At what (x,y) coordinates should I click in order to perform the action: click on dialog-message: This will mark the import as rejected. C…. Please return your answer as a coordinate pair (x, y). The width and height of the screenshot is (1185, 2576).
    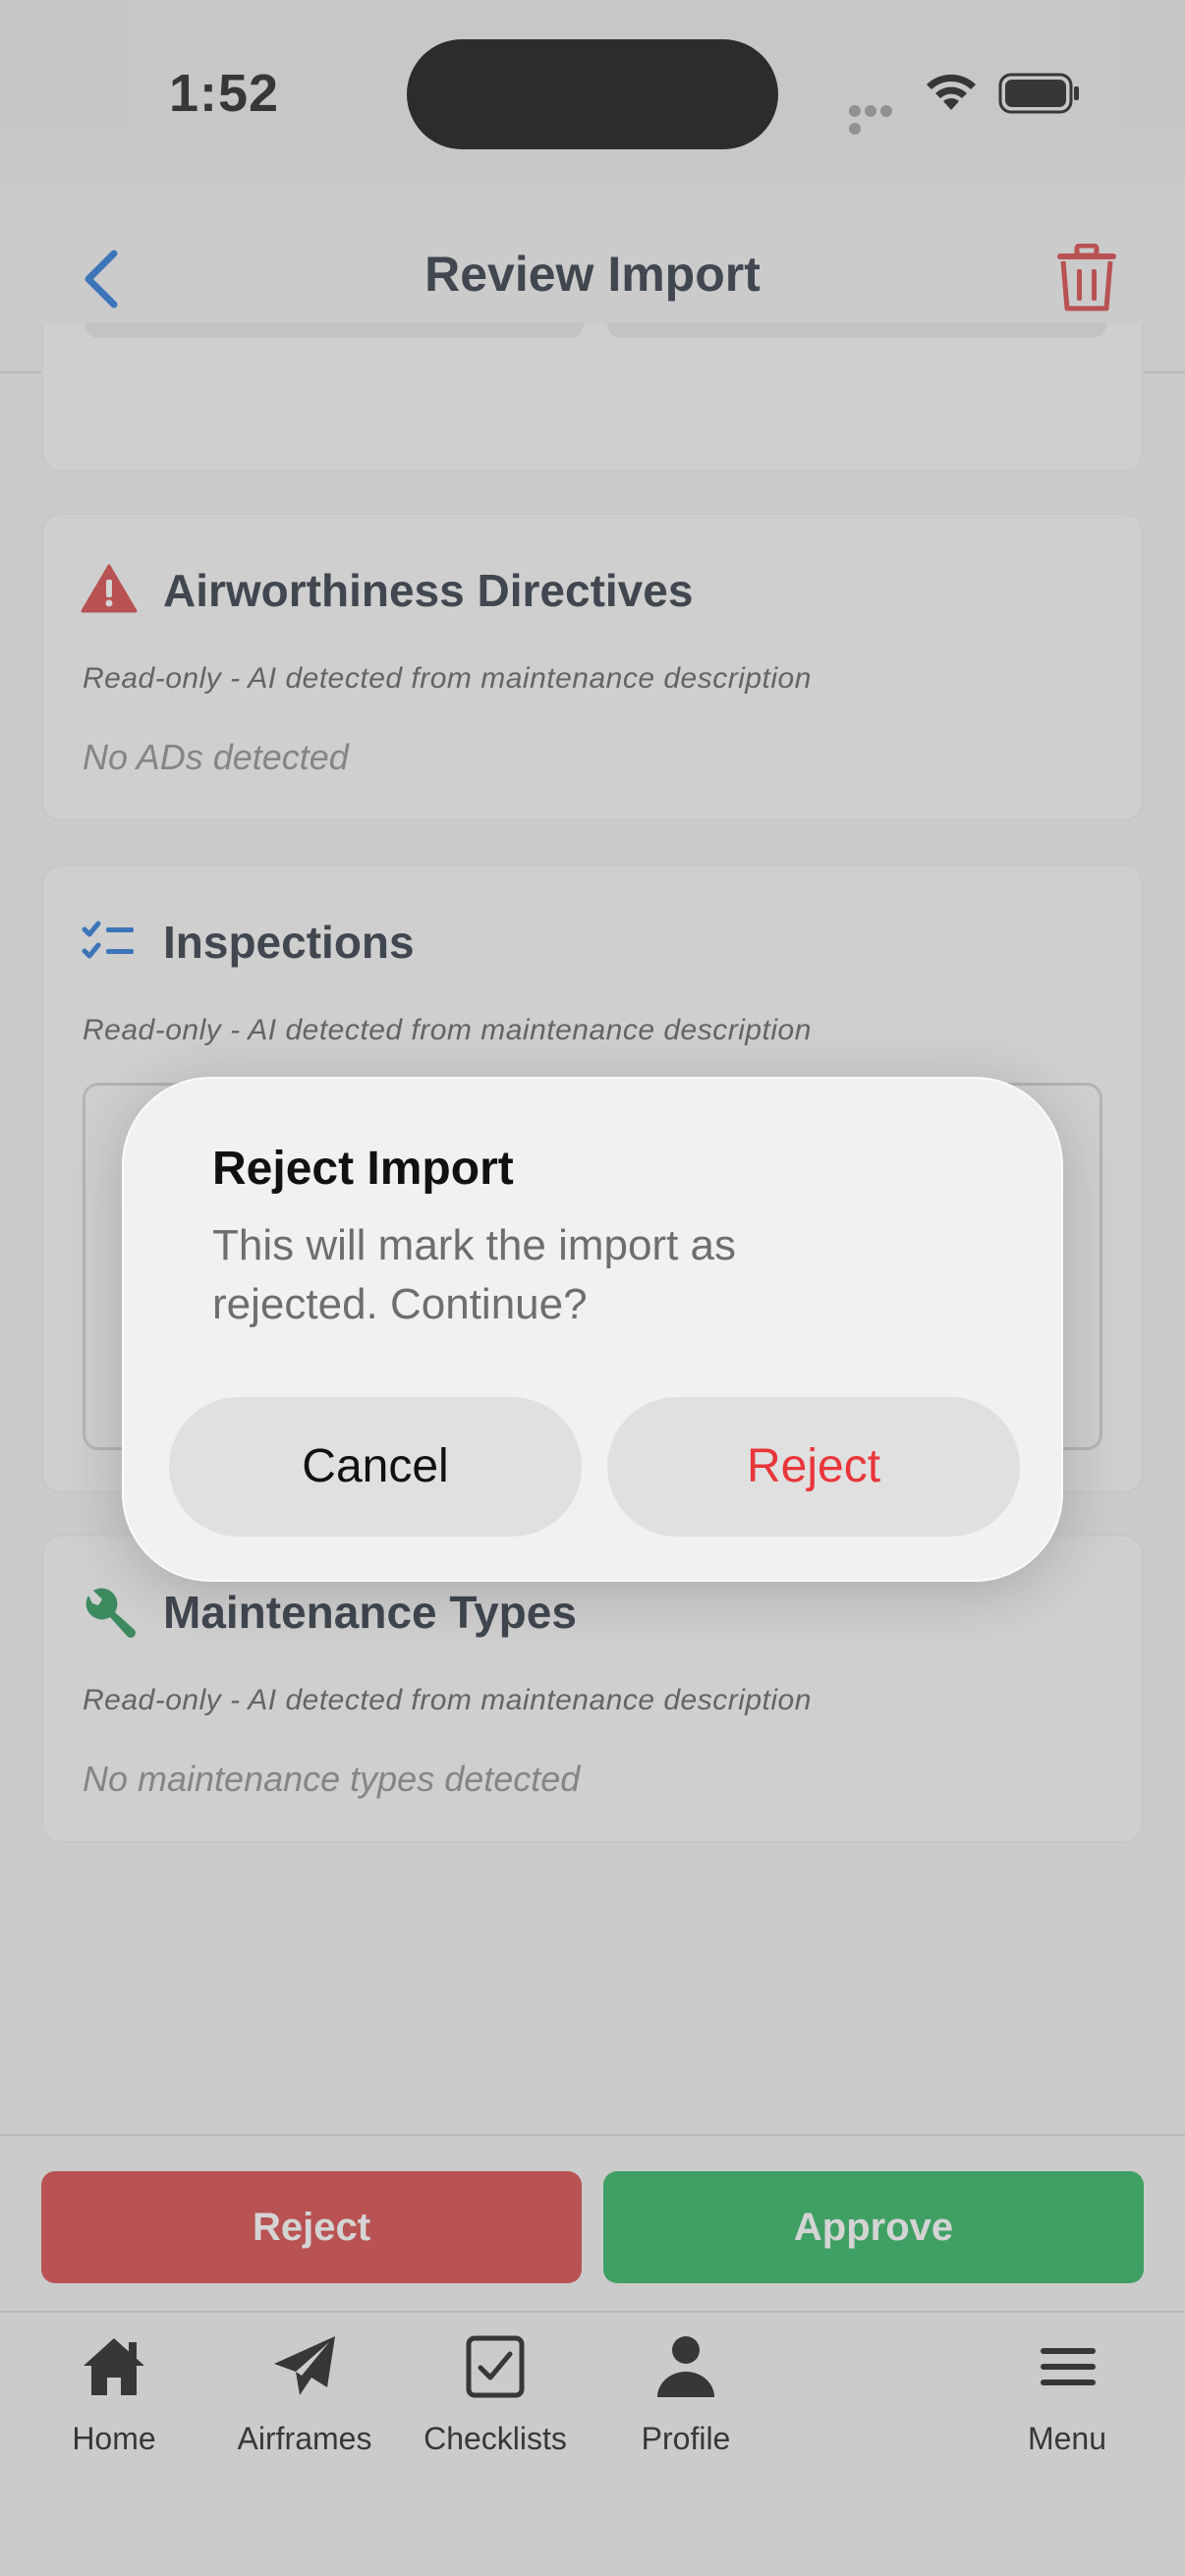
    Looking at the image, I should click on (475, 1274).